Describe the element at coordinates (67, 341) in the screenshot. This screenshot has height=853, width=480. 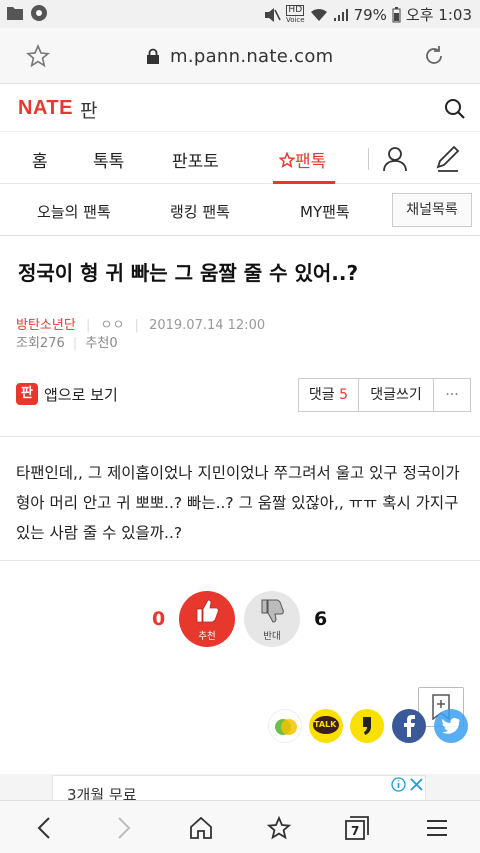
I see `post-stats: 조회276 | 추천0` at that location.